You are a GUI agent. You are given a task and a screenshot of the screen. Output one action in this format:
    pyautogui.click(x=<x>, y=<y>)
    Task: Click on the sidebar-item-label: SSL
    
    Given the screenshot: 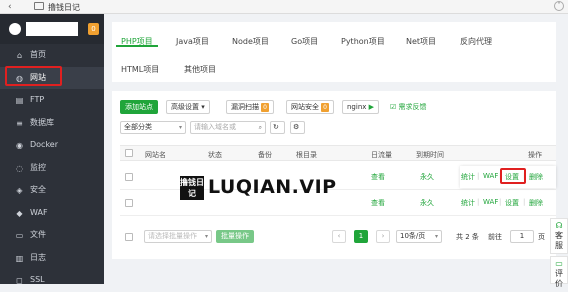 What is the action you would take?
    pyautogui.click(x=37, y=279)
    